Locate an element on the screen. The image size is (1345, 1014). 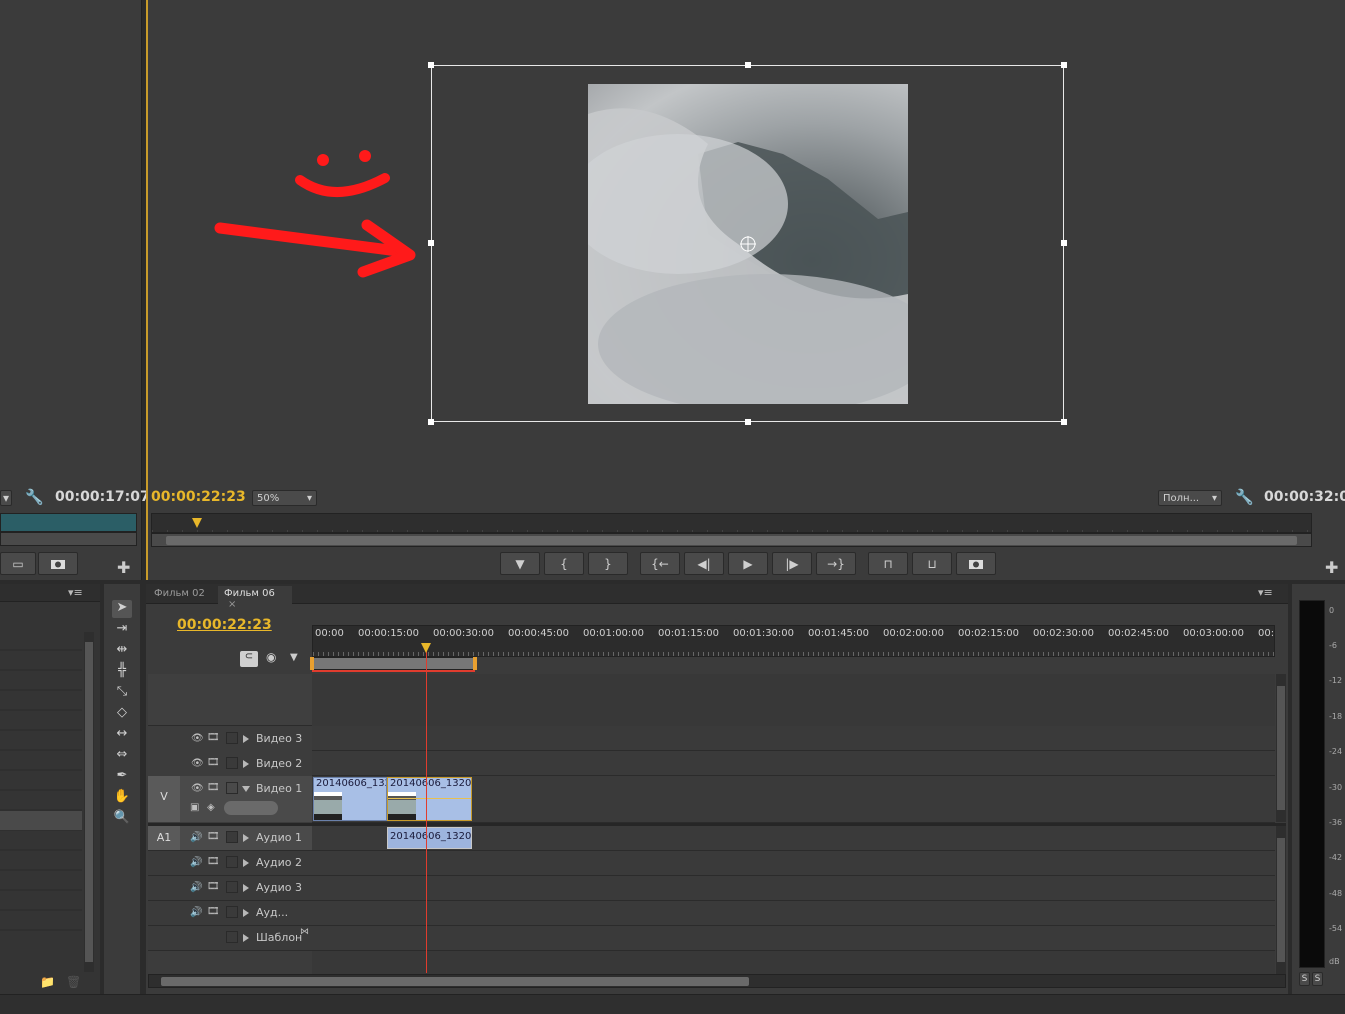
keyframe-icon: ◈ is located at coordinates (211, 807).